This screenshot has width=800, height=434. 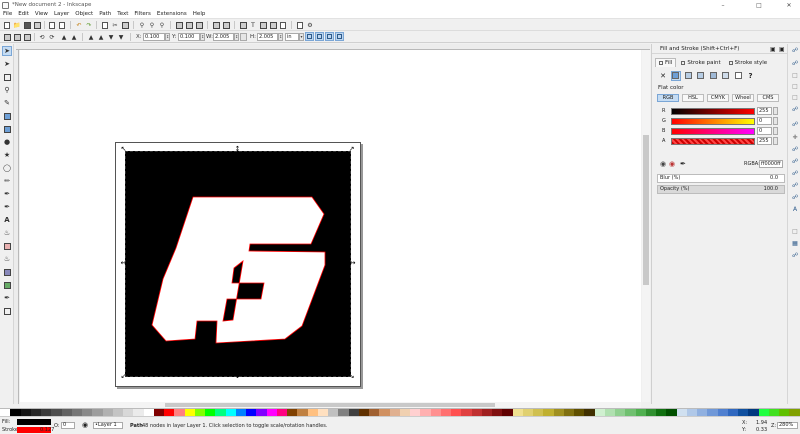 What do you see at coordinates (764, 121) in the screenshot?
I see `green-channel-input: 0` at bounding box center [764, 121].